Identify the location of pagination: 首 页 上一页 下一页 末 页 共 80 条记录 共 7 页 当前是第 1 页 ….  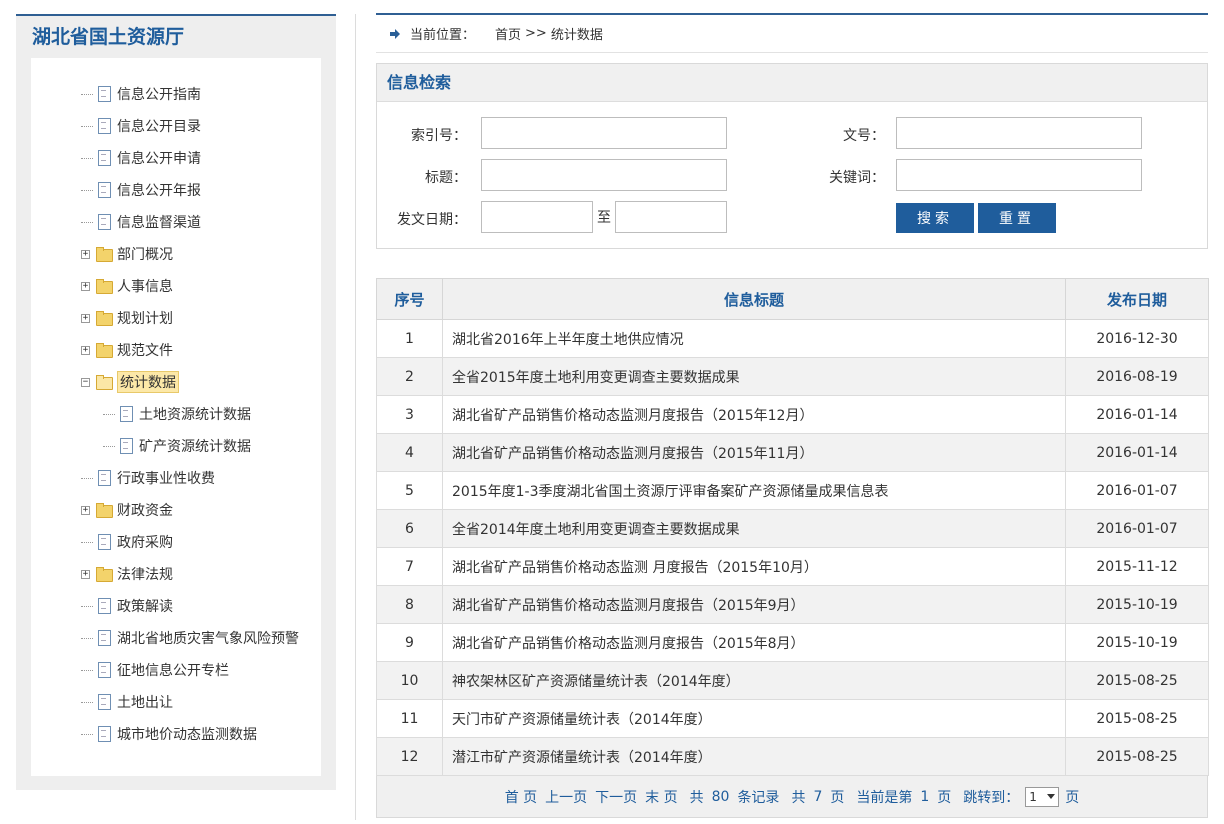
(792, 797).